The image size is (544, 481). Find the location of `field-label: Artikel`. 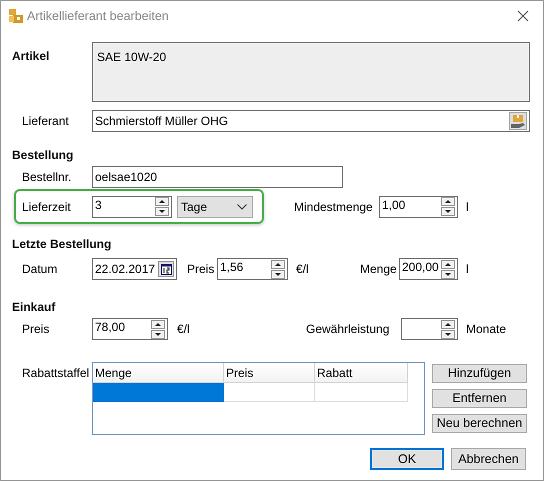

field-label: Artikel is located at coordinates (31, 56).